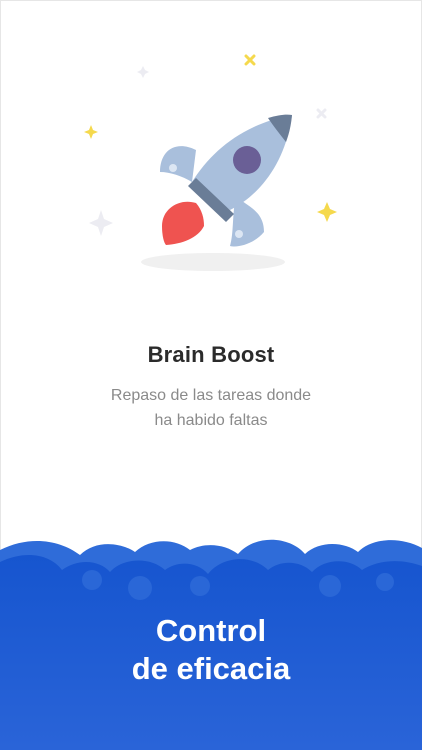  I want to click on feature-description-line1: Repaso de las tareas donde, so click(211, 395).